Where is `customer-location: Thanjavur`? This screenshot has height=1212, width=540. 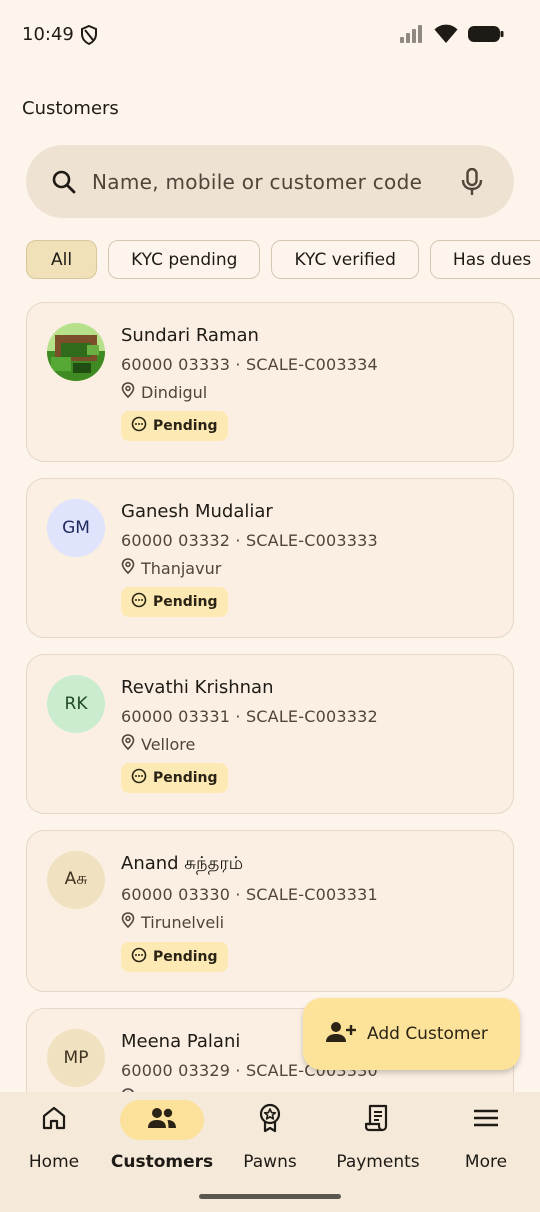 customer-location: Thanjavur is located at coordinates (171, 568).